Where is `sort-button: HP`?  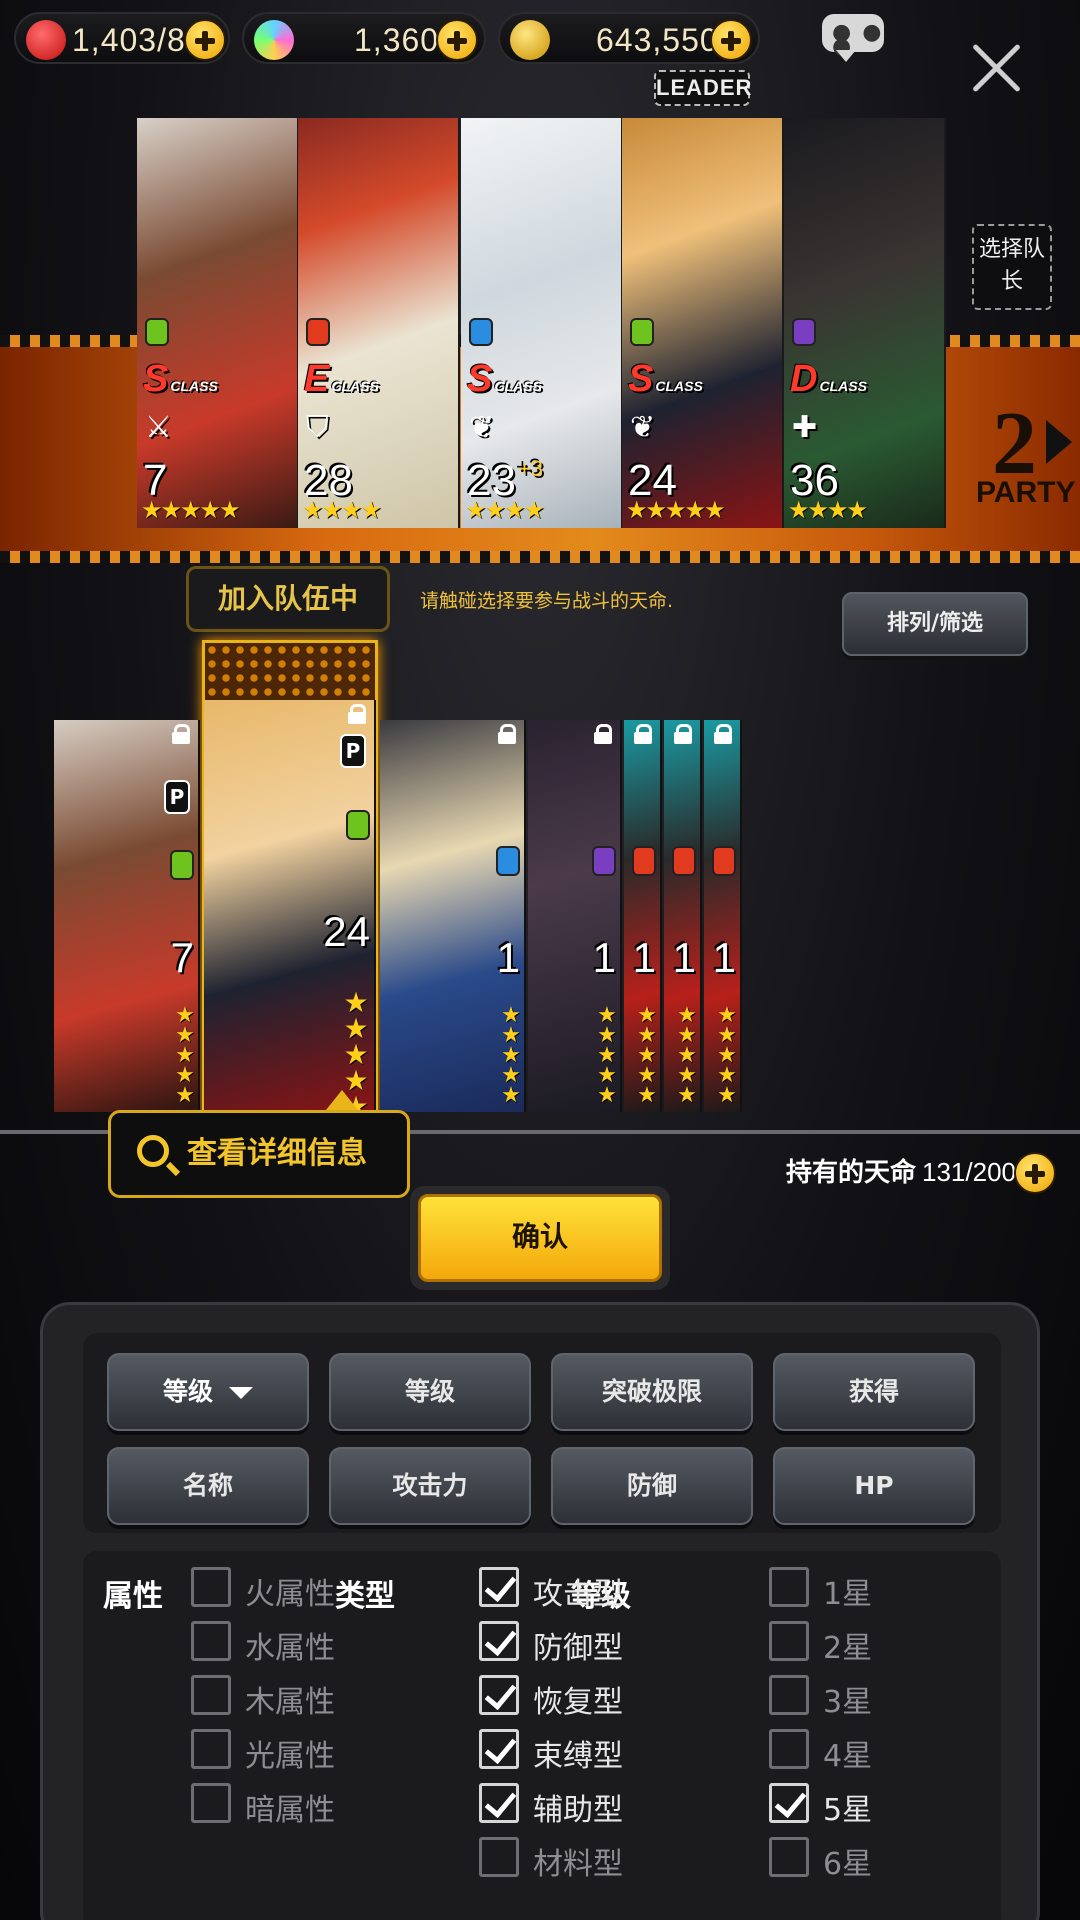
sort-button: HP is located at coordinates (874, 1486).